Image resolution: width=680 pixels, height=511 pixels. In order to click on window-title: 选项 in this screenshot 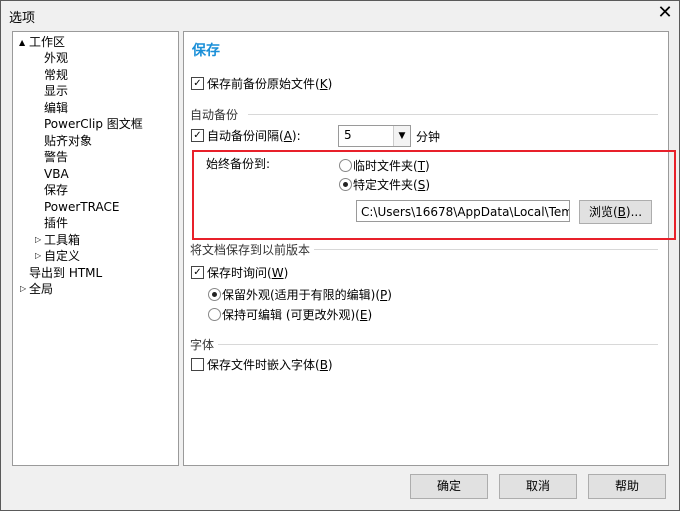, I will do `click(22, 18)`.